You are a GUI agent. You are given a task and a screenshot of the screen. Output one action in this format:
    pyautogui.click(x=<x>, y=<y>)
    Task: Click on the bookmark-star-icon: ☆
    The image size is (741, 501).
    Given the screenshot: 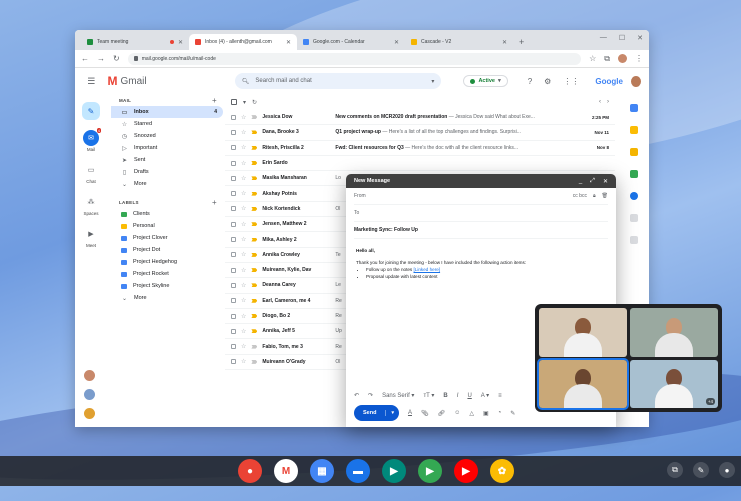 What is the action you would take?
    pyautogui.click(x=592, y=58)
    